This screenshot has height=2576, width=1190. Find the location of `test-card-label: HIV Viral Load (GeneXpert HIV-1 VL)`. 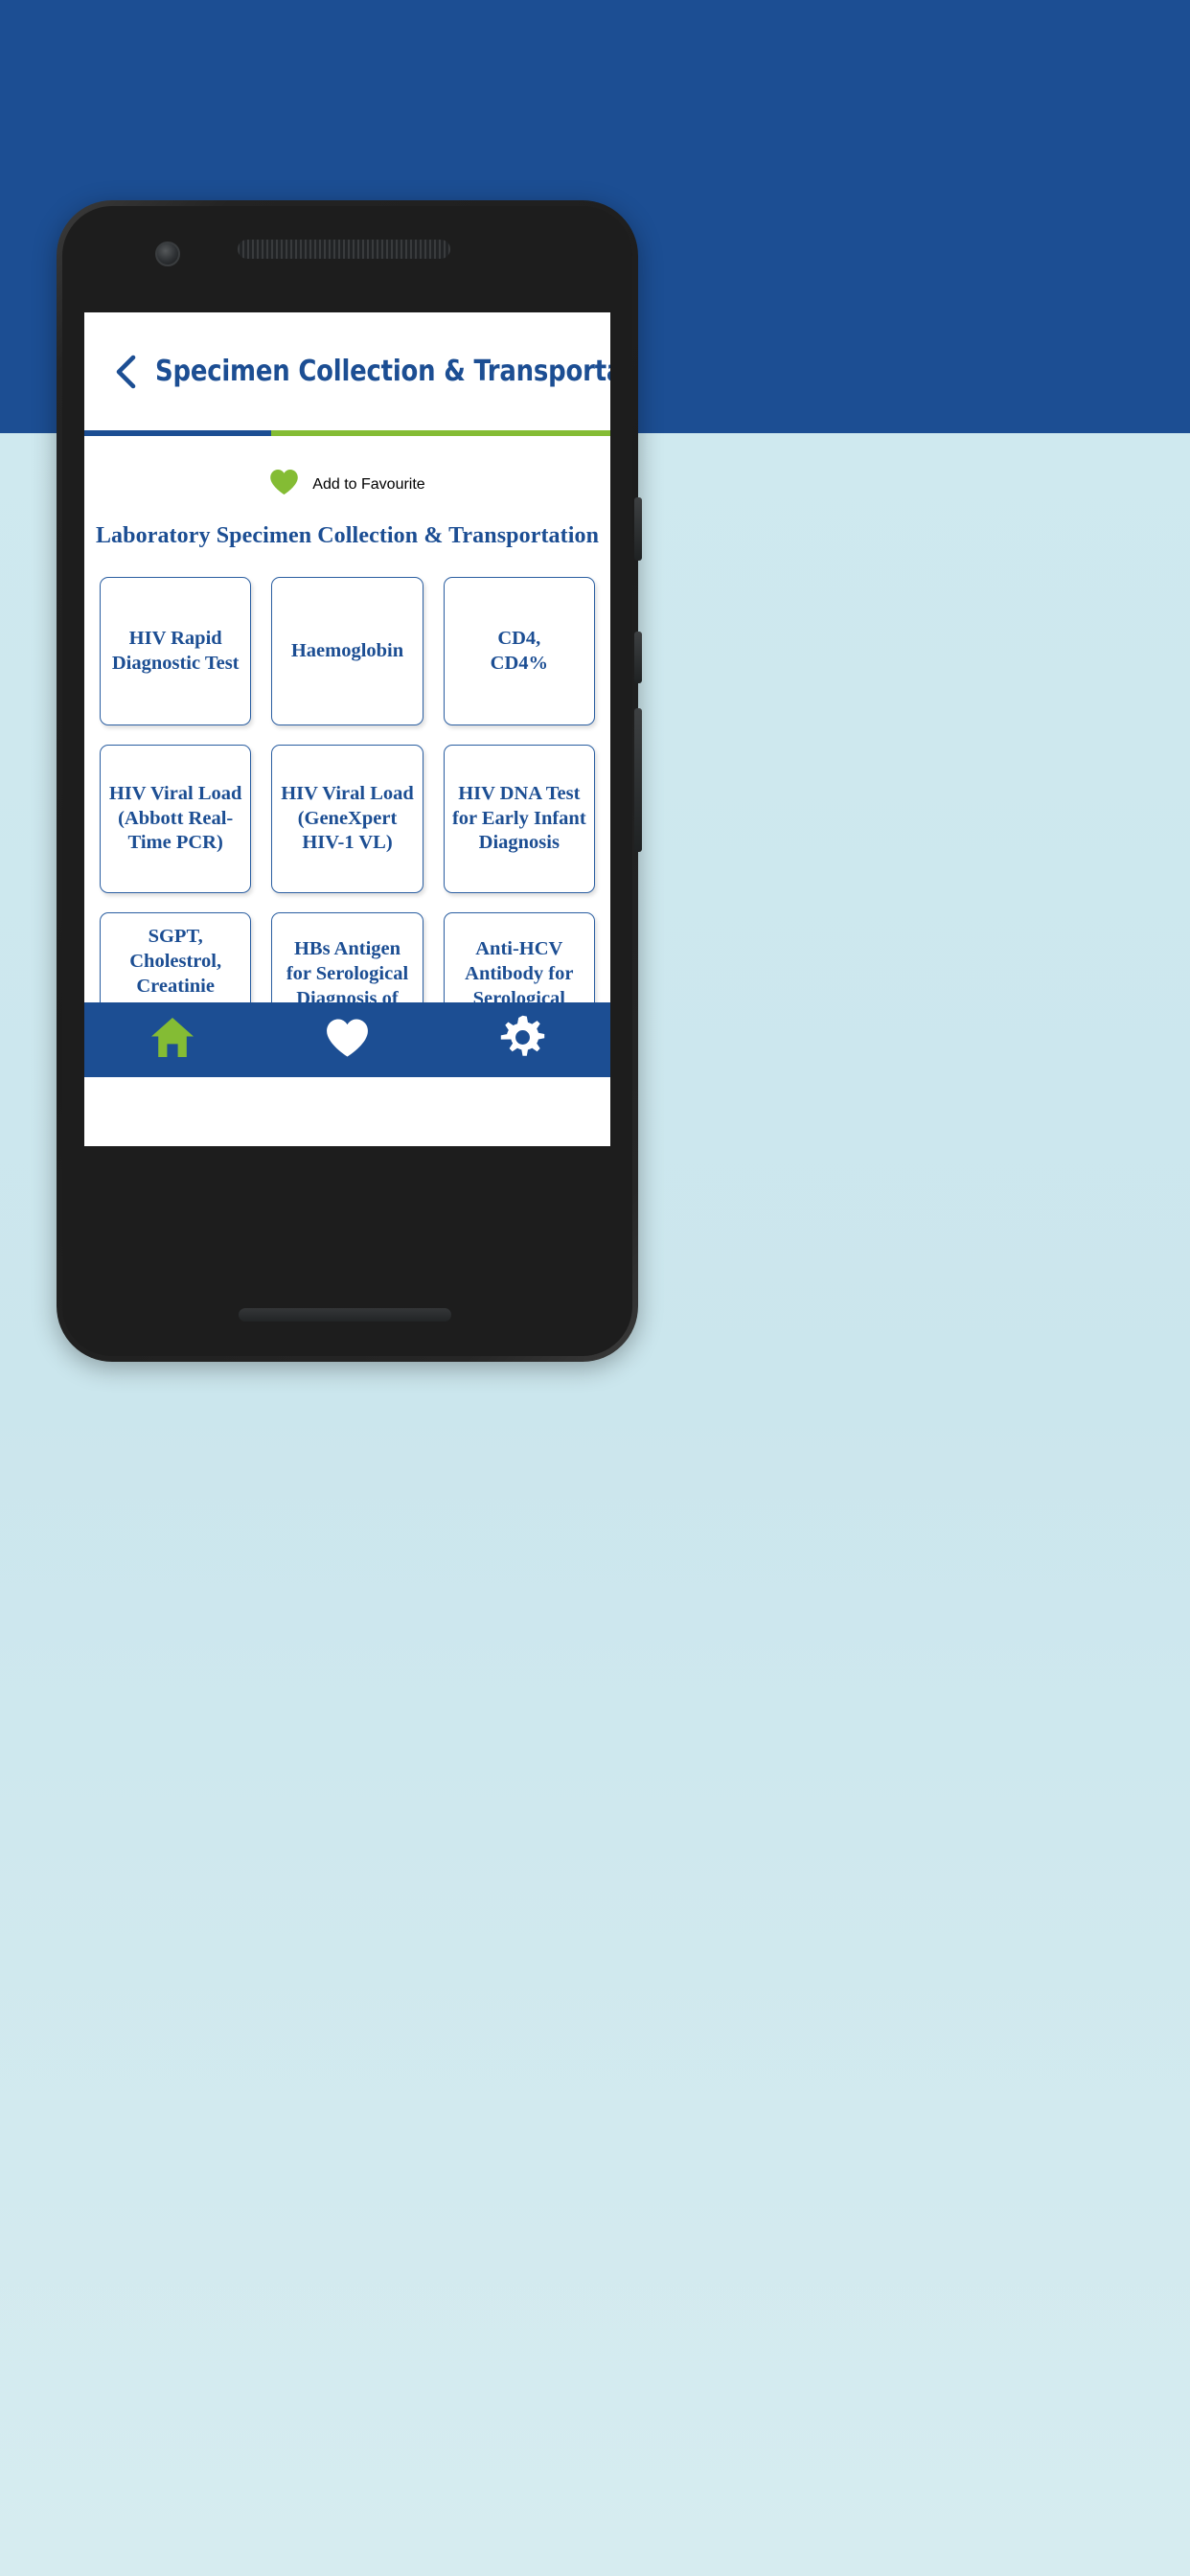

test-card-label: HIV Viral Load (GeneXpert HIV-1 VL) is located at coordinates (348, 818).